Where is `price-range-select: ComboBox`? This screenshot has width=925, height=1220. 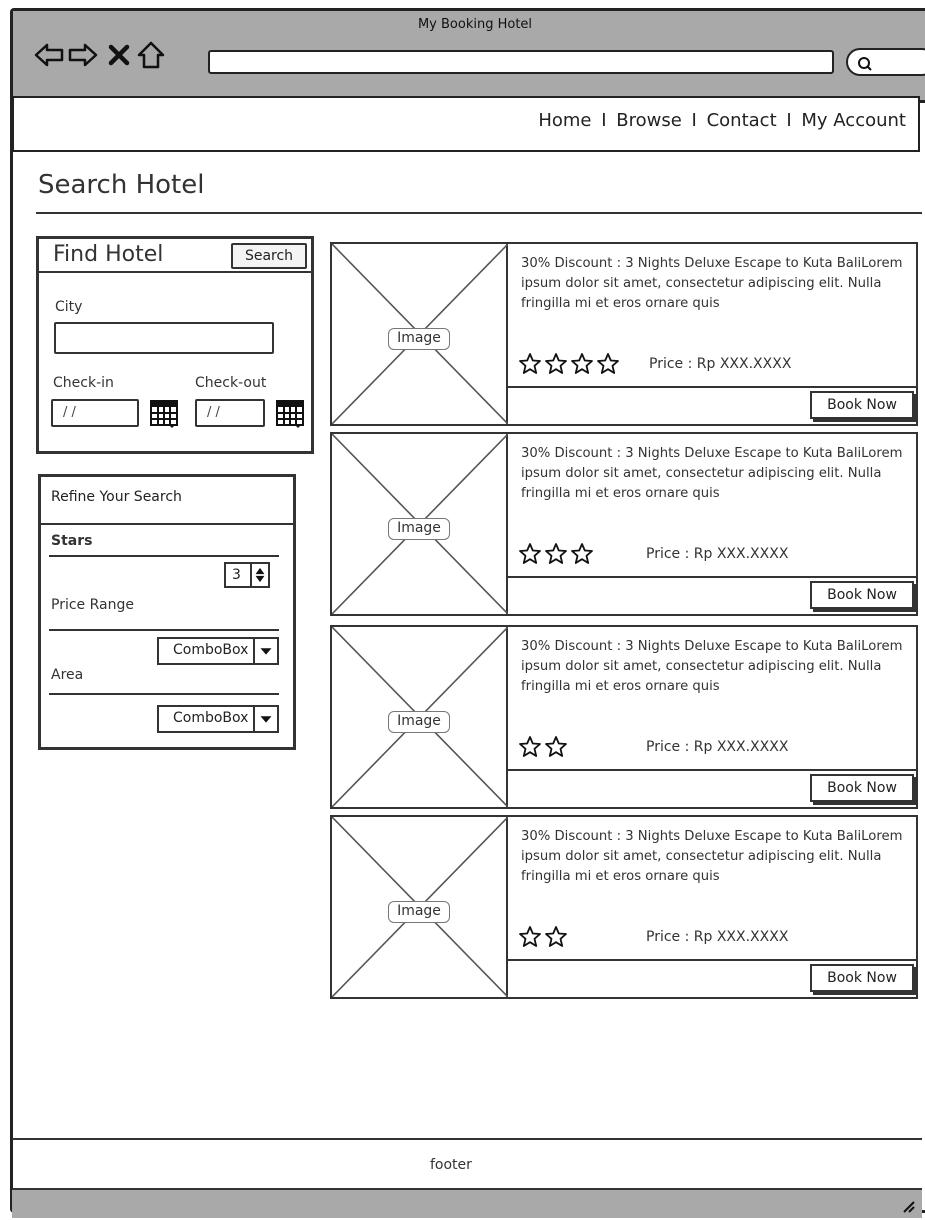 price-range-select: ComboBox is located at coordinates (218, 651).